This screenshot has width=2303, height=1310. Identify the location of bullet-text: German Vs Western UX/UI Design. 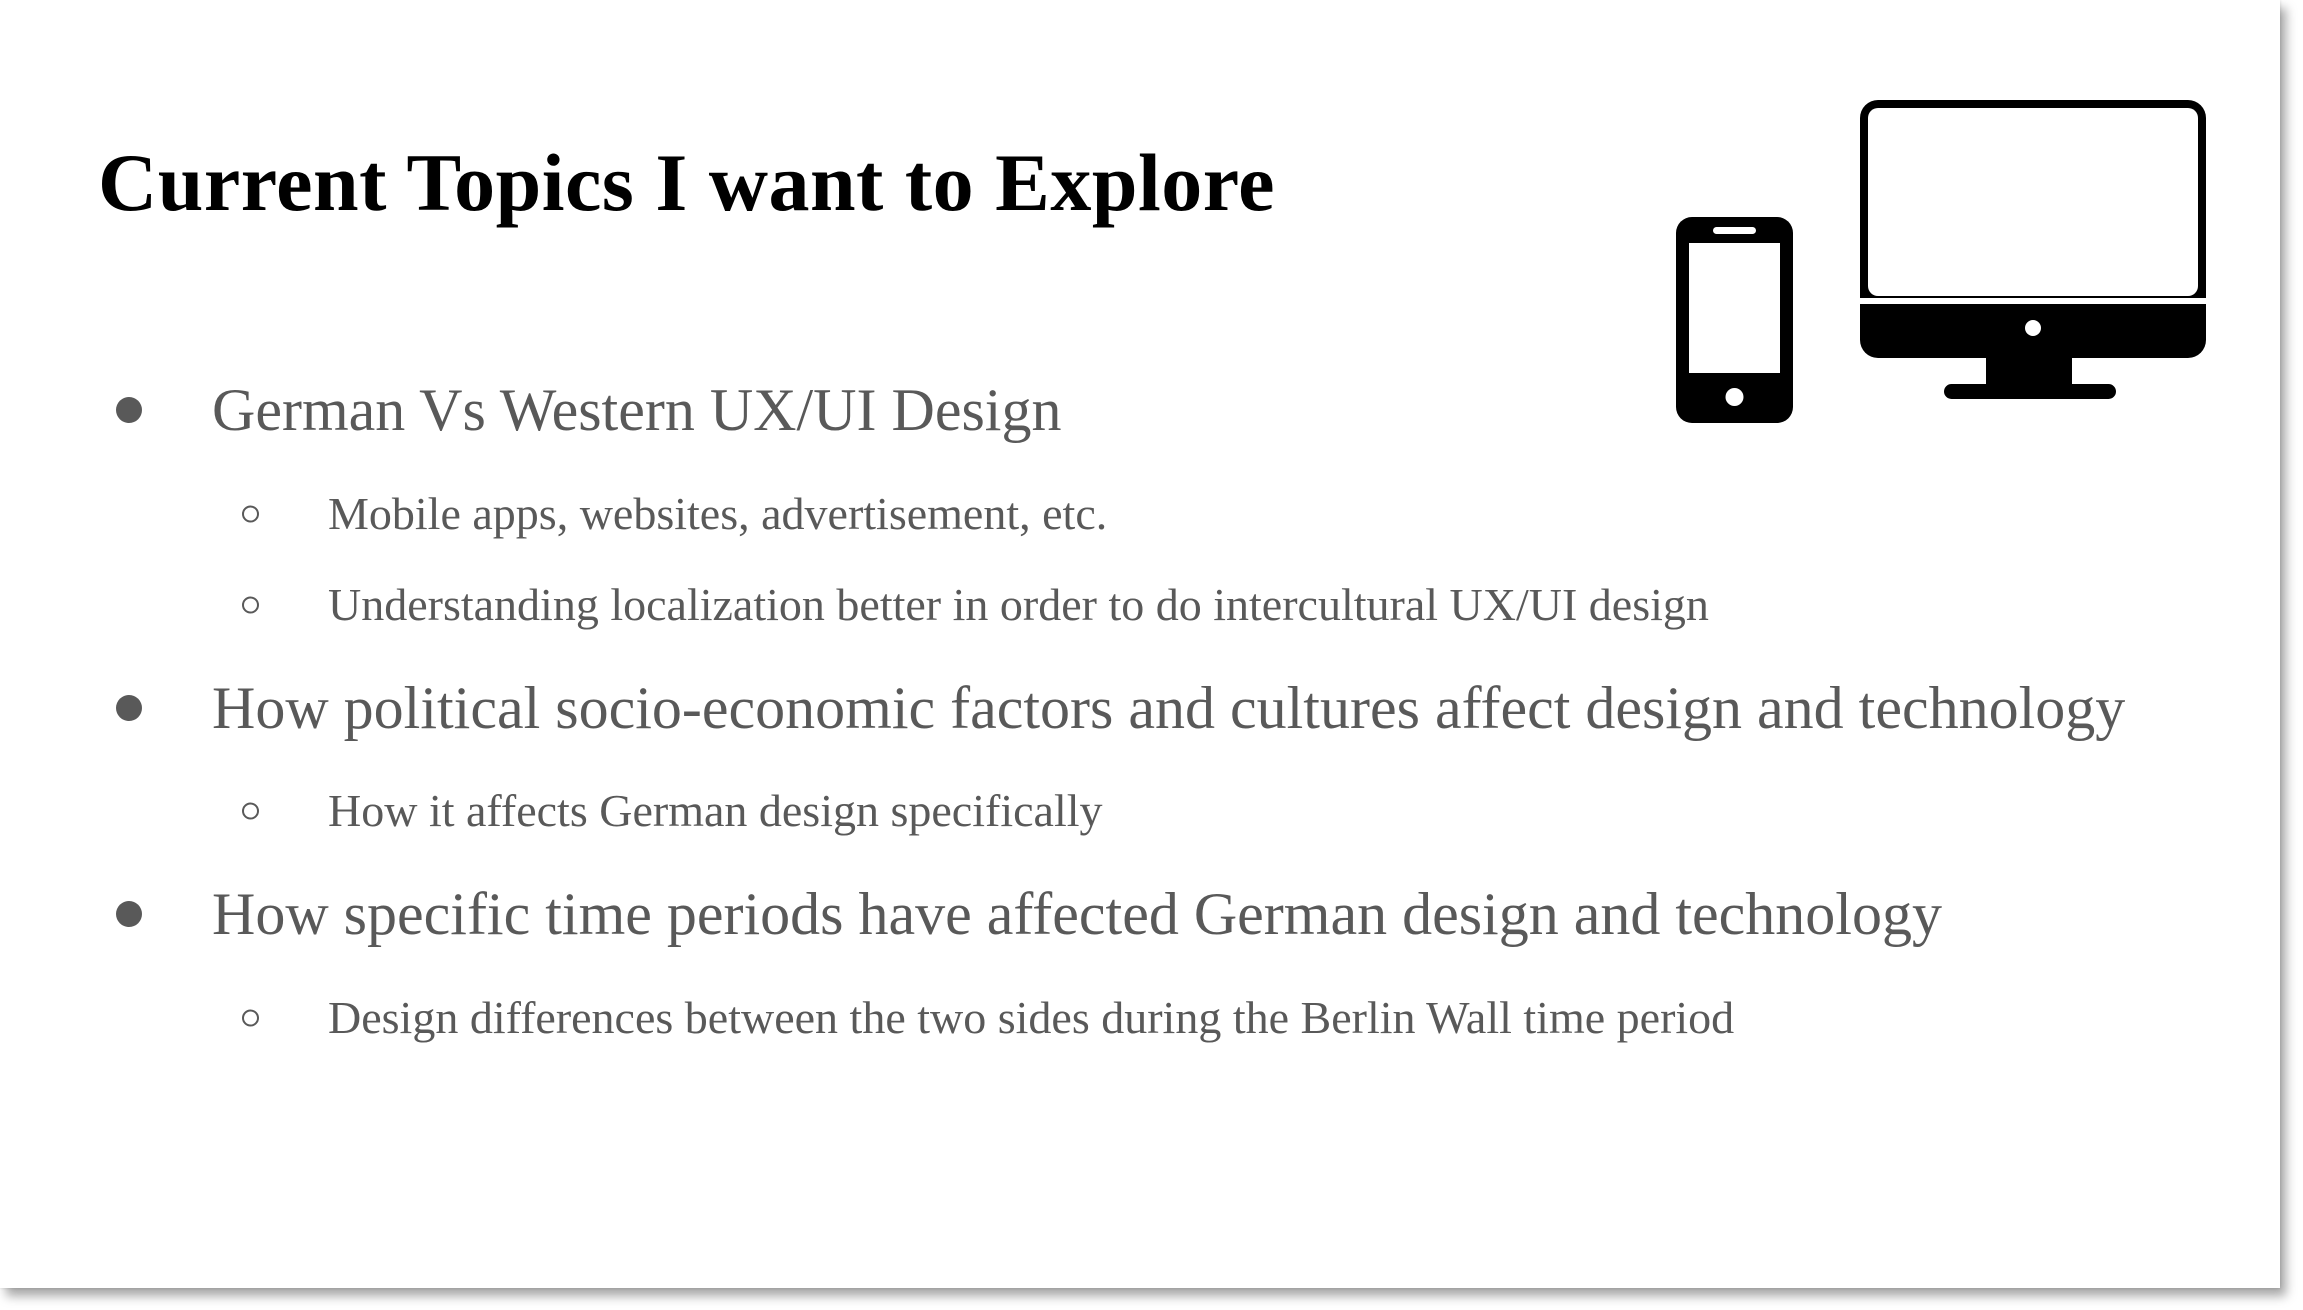
(637, 410).